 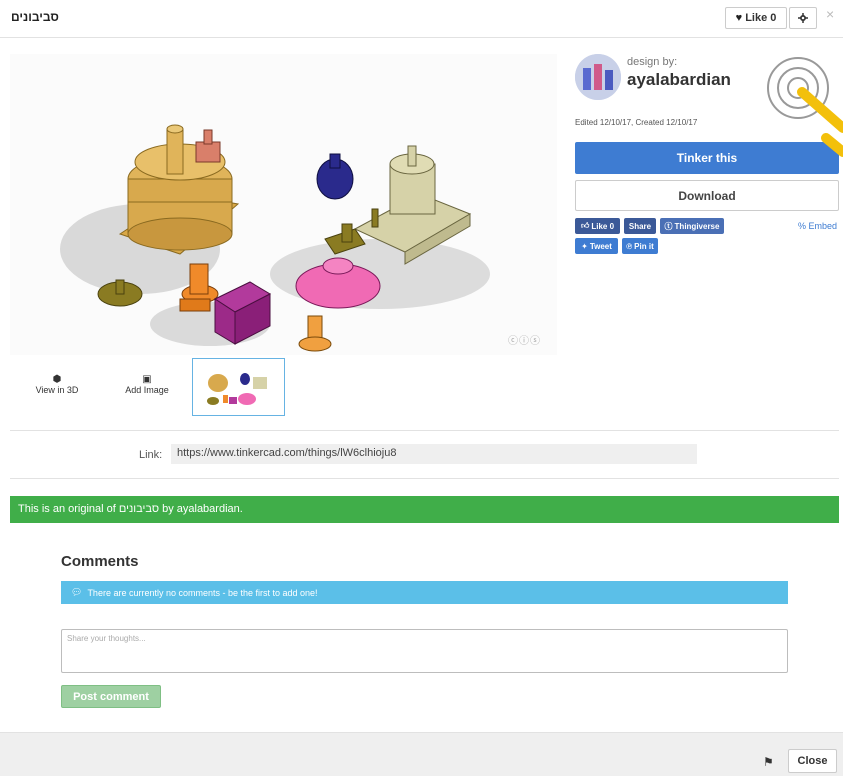 I want to click on heart-icon: ♥, so click(x=739, y=18).